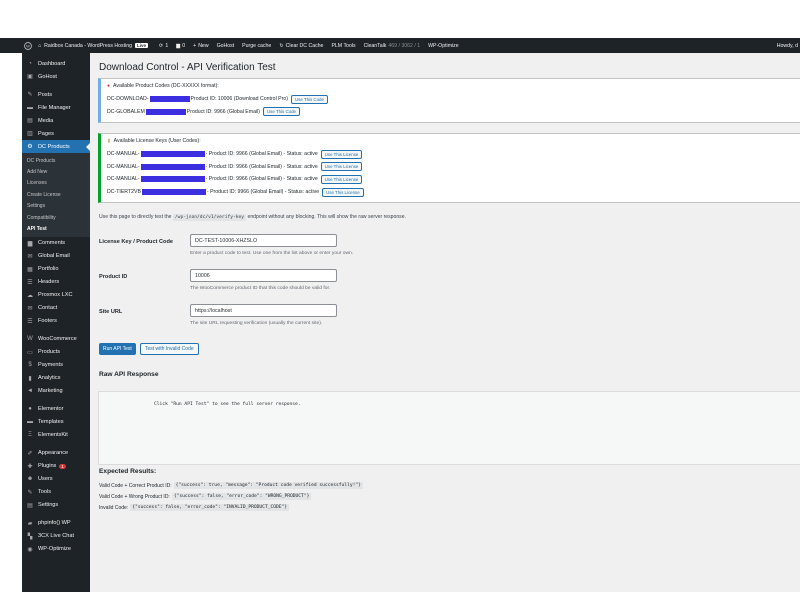 This screenshot has width=800, height=592. Describe the element at coordinates (30, 391) in the screenshot. I see `marketing-icon: ◄` at that location.